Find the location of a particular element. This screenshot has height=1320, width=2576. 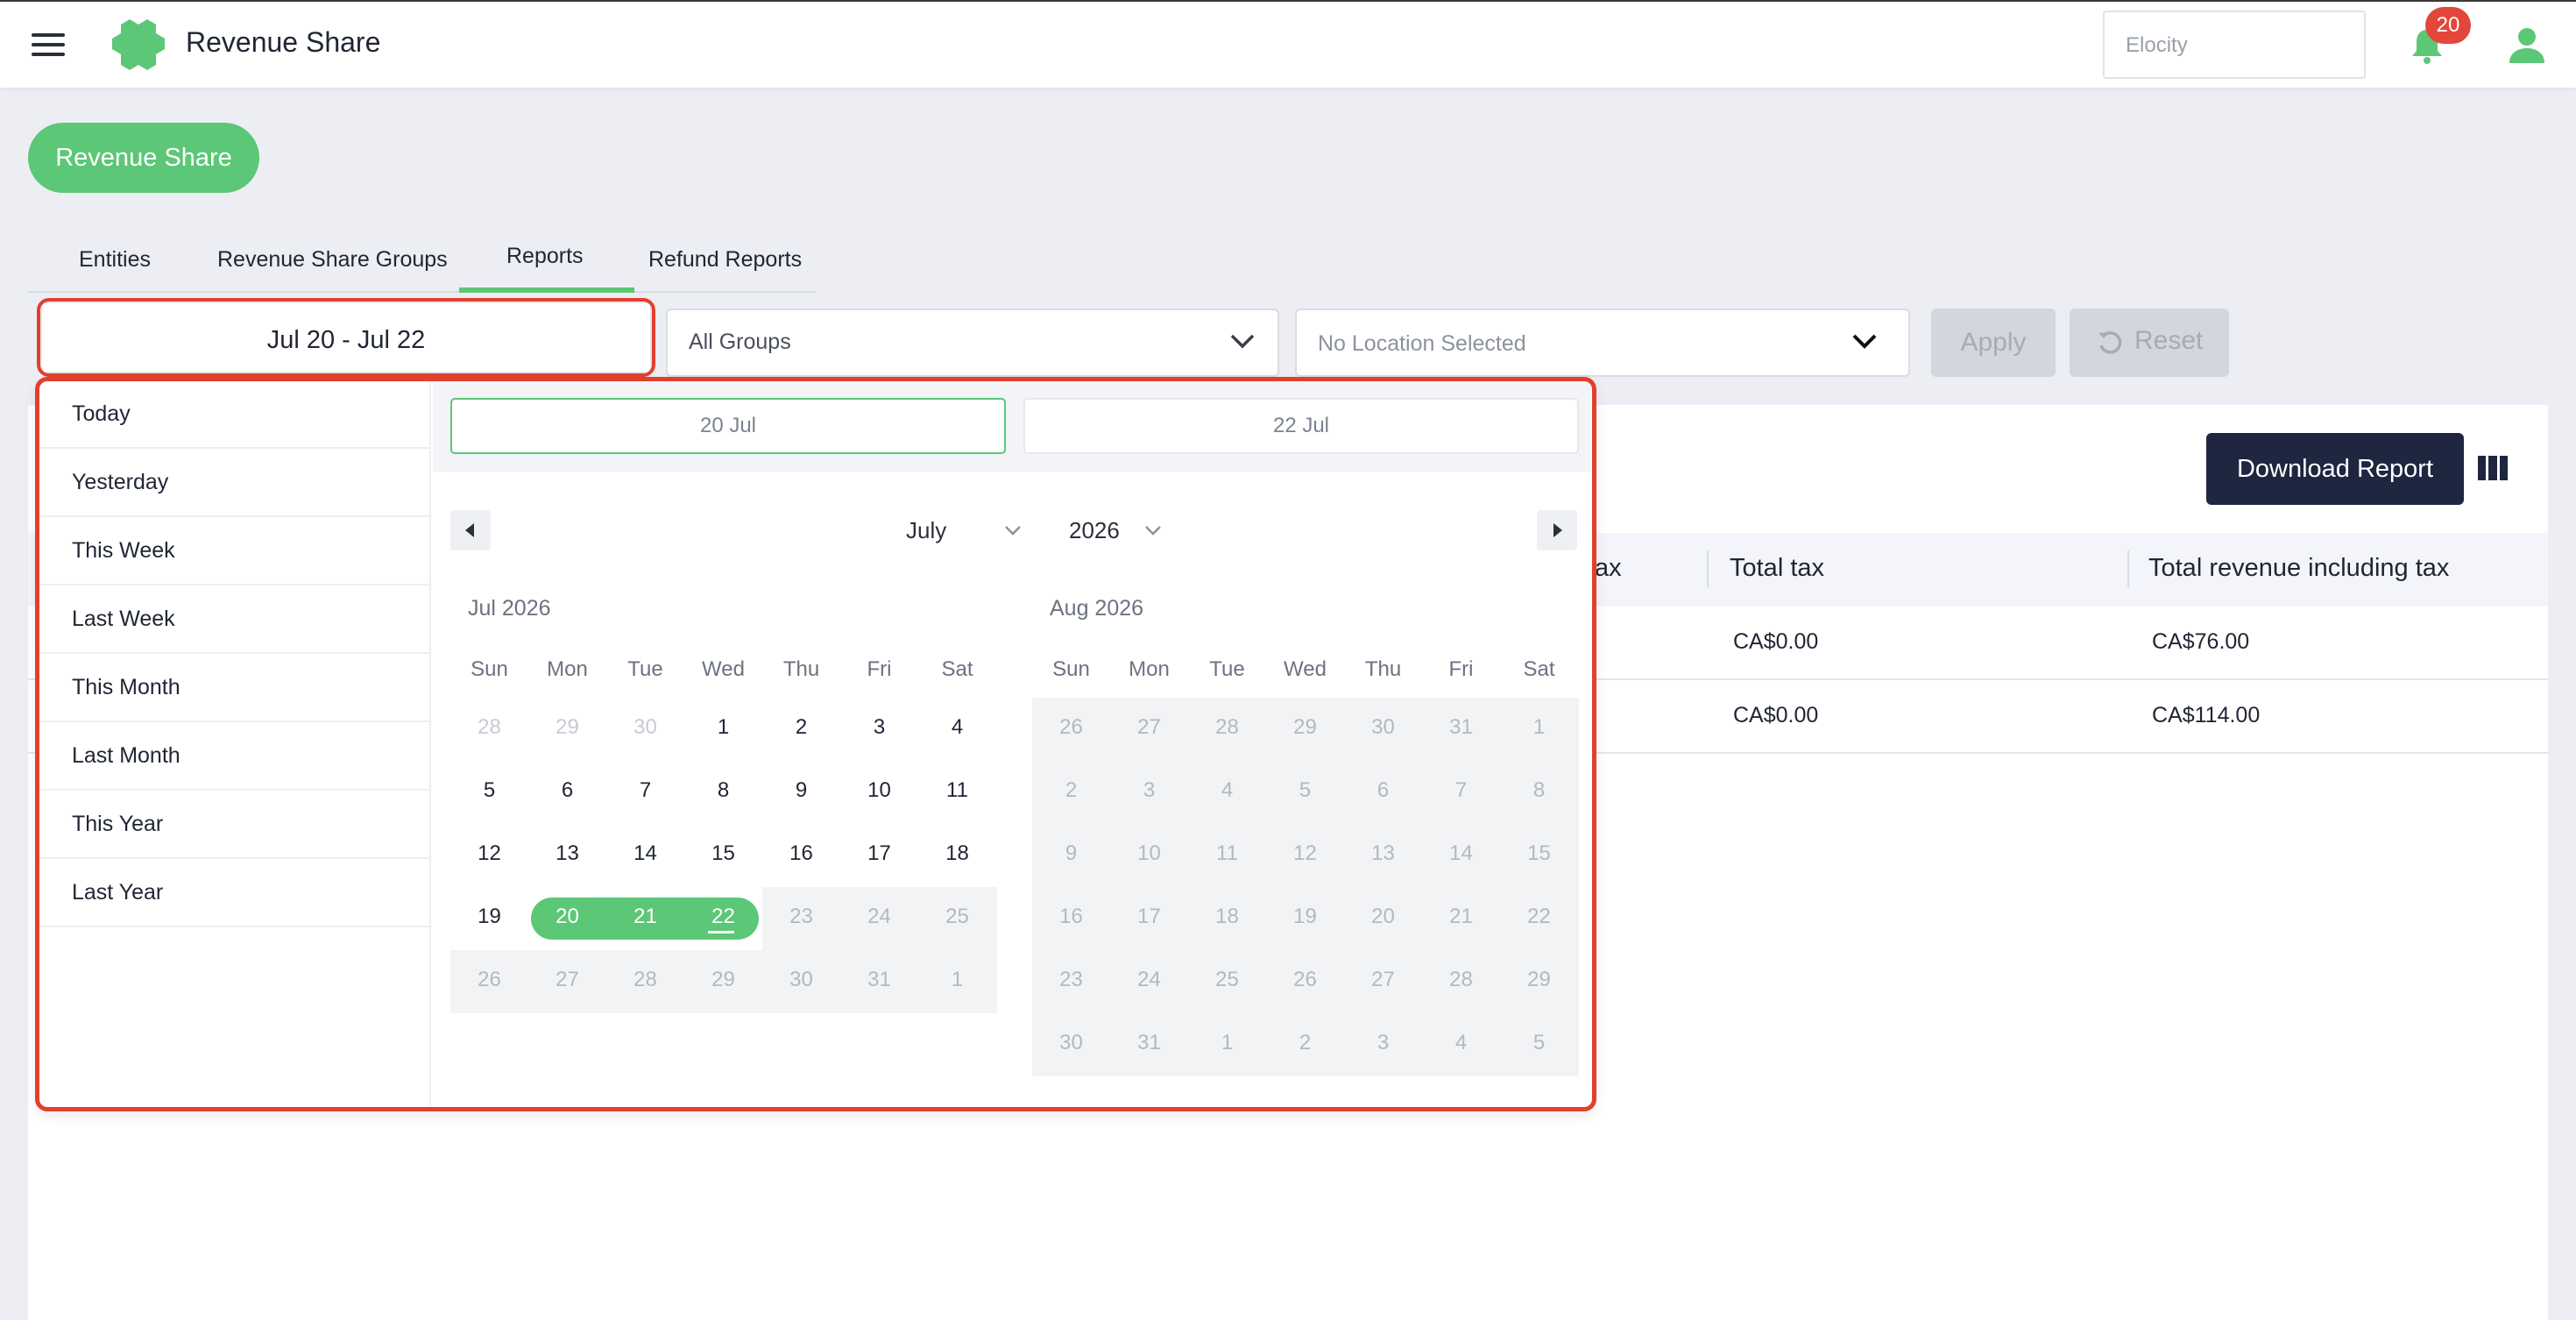

download-report-button: Download Report is located at coordinates (2335, 469).